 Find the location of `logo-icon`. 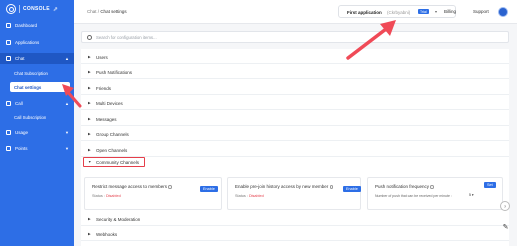

logo-icon is located at coordinates (11, 9).